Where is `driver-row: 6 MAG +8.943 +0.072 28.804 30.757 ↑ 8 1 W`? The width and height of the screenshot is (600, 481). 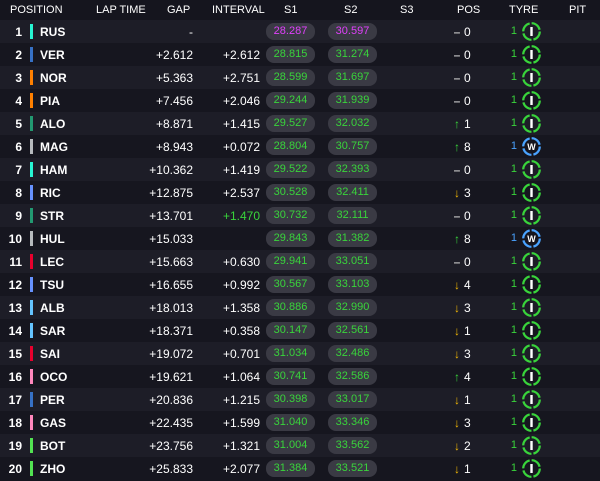 driver-row: 6 MAG +8.943 +0.072 28.804 30.757 ↑ 8 1 W is located at coordinates (300, 146).